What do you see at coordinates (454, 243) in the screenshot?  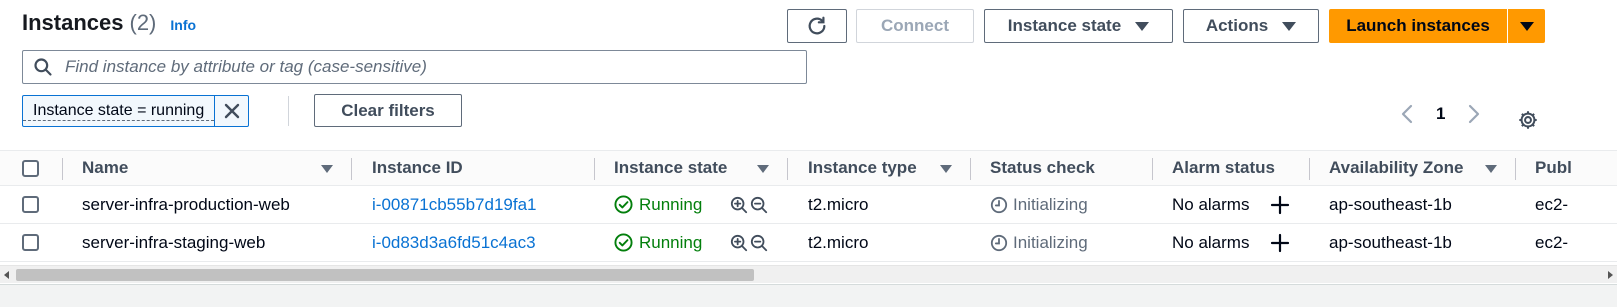 I see `instance-id-link: i-0d83d3a6fd51c4ac3` at bounding box center [454, 243].